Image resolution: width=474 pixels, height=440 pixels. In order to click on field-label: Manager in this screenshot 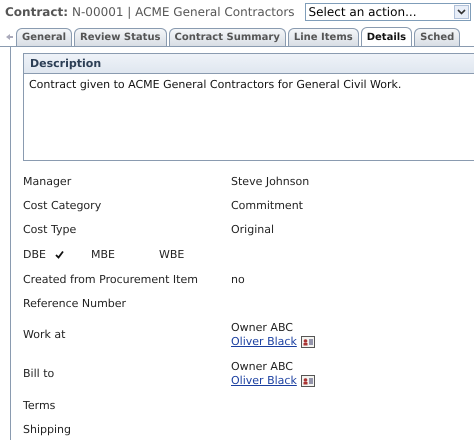, I will do `click(47, 181)`.